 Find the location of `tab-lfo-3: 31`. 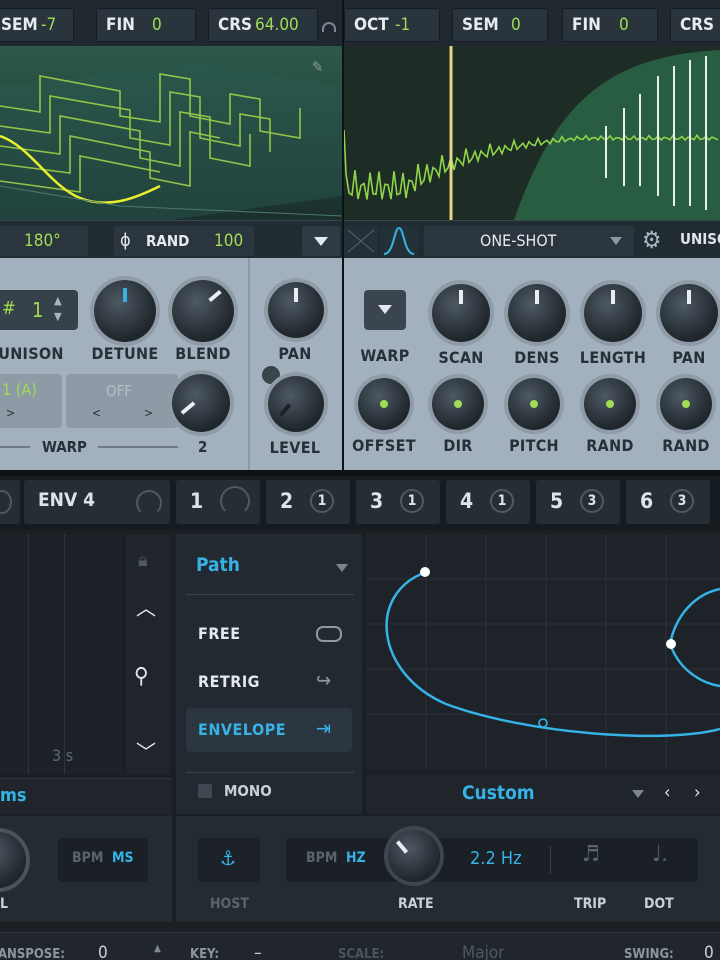

tab-lfo-3: 31 is located at coordinates (398, 502).